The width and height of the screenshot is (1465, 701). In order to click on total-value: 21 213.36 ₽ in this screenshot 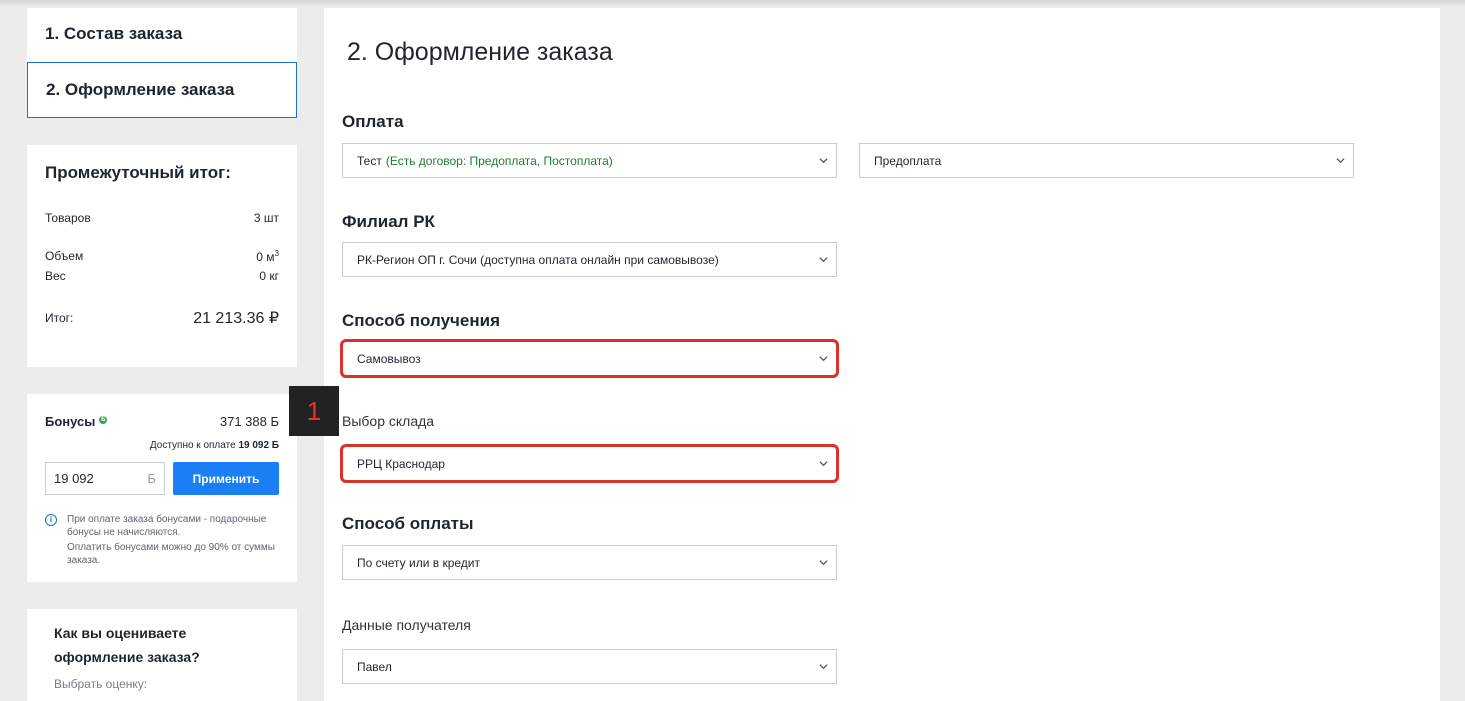, I will do `click(236, 318)`.